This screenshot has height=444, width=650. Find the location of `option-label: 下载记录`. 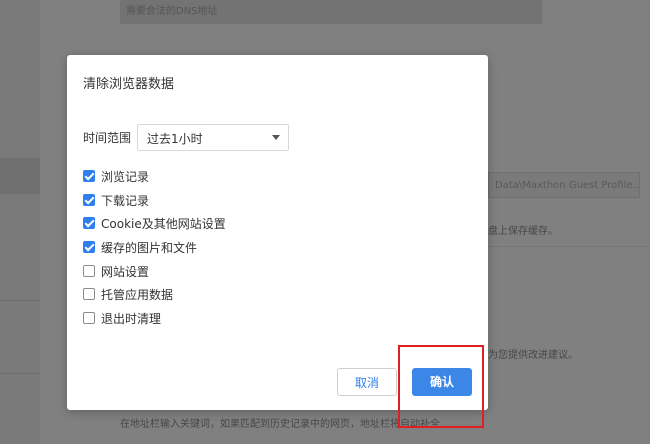

option-label: 下载记录 is located at coordinates (125, 200).